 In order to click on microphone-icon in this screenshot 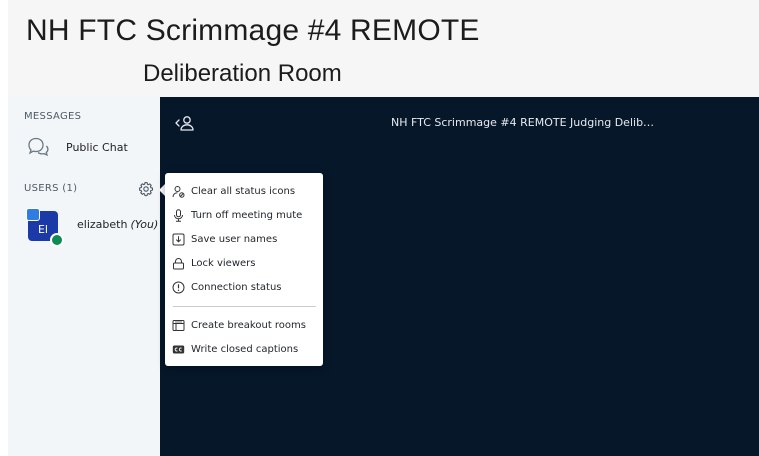, I will do `click(178, 215)`.